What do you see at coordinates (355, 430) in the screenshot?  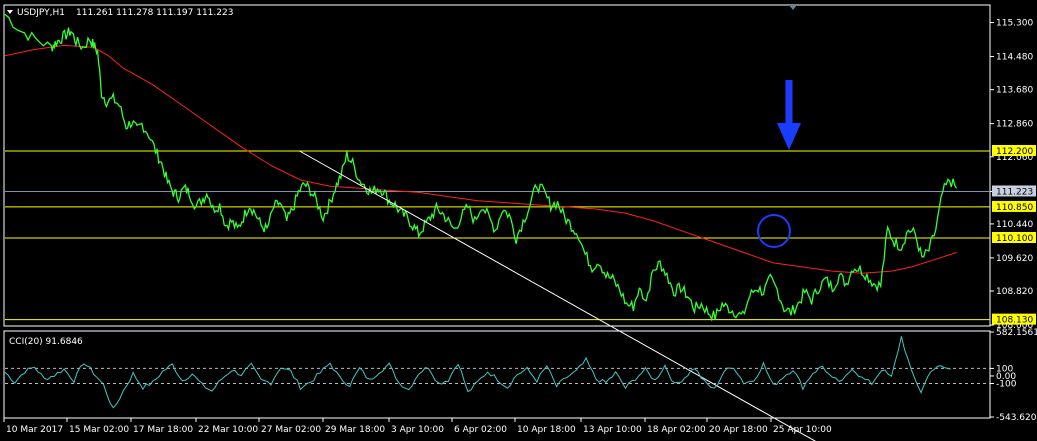 I see `time-tick-label-5: 29 Mar 18:00` at bounding box center [355, 430].